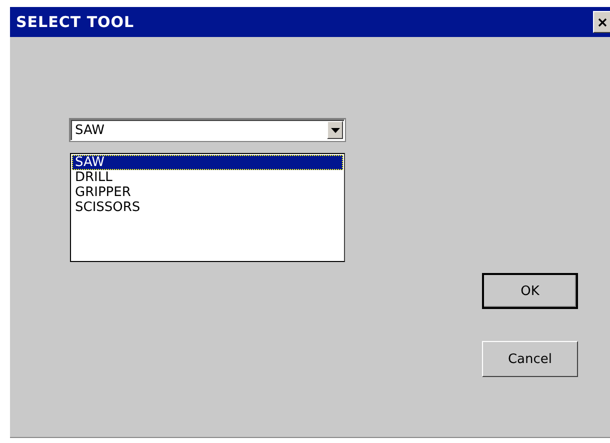 This screenshot has width=610, height=443. I want to click on dropdown-arrow-icon, so click(335, 130).